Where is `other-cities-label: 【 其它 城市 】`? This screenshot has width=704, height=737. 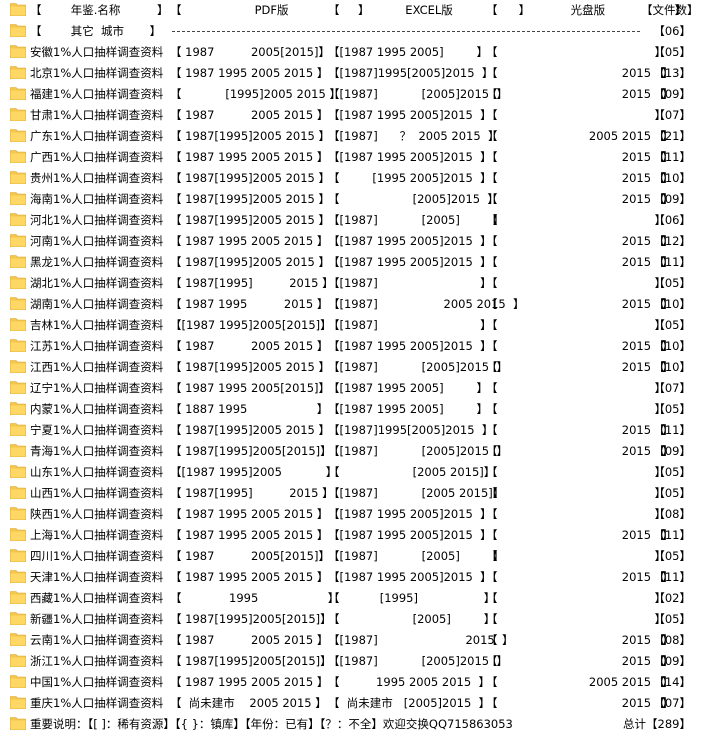
other-cities-label: 【 其它 城市 】 is located at coordinates (96, 31).